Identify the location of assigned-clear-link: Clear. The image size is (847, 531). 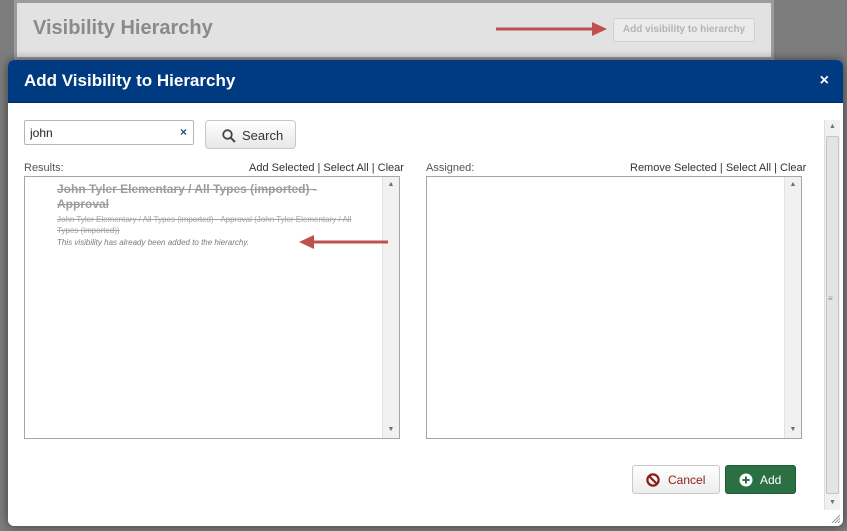
(793, 168).